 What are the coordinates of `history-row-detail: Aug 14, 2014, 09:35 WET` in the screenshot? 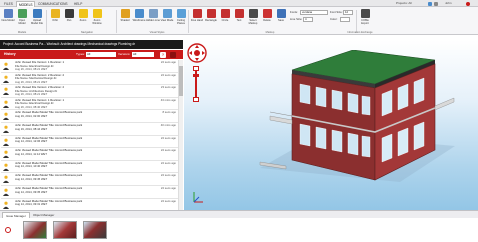 It's located at (31, 191).